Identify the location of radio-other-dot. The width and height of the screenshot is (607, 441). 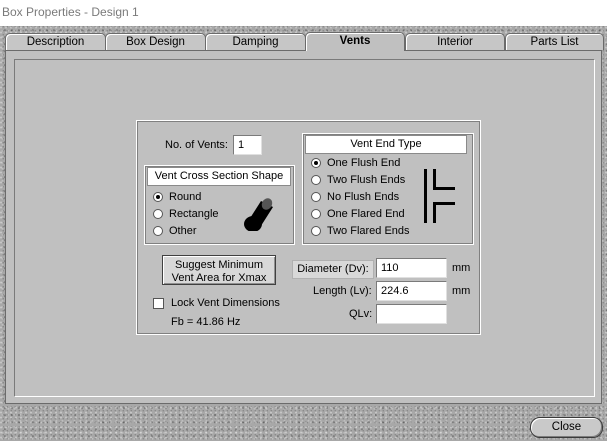
(158, 231).